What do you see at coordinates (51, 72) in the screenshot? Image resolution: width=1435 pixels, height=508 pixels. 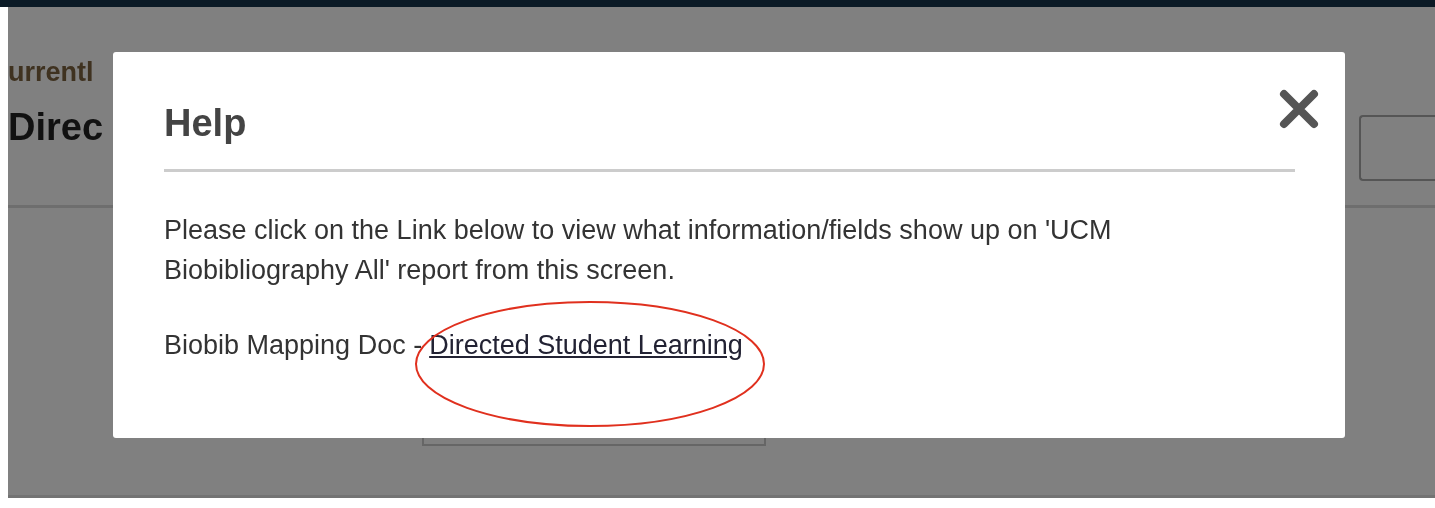 I see `breadcrumb-text: urrentl` at bounding box center [51, 72].